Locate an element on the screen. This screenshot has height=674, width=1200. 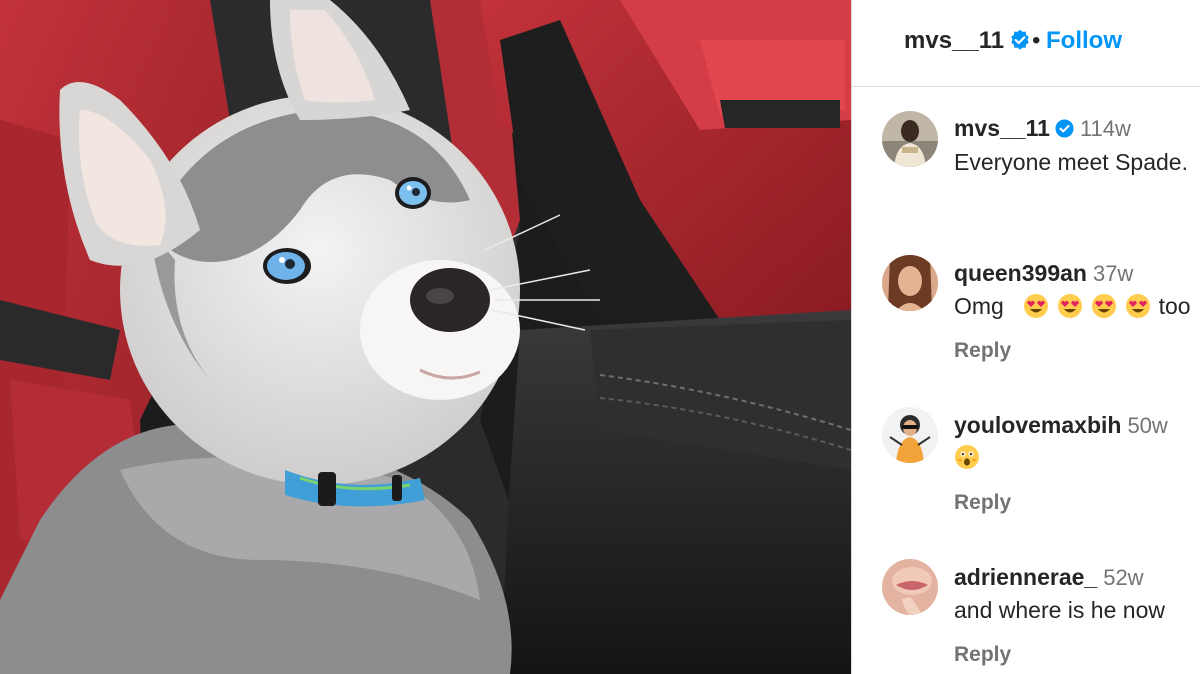
follow-button: Follow is located at coordinates (1084, 41).